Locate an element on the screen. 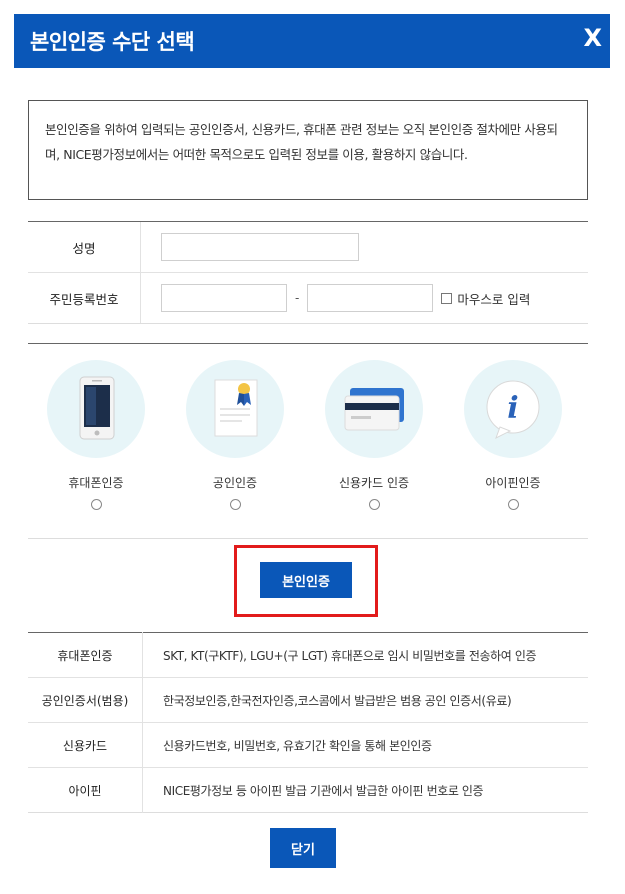 The height and width of the screenshot is (894, 625). method-certificate: 공인인증 is located at coordinates (235, 435).